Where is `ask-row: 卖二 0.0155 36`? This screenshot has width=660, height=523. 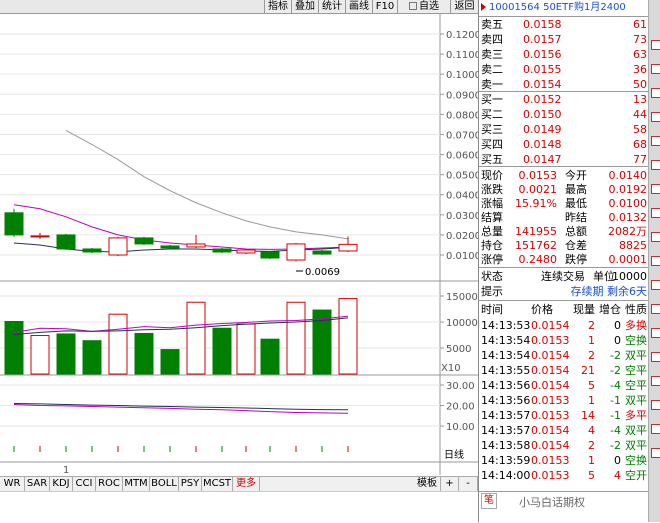
ask-row: 卖二 0.0155 36 is located at coordinates (564, 69).